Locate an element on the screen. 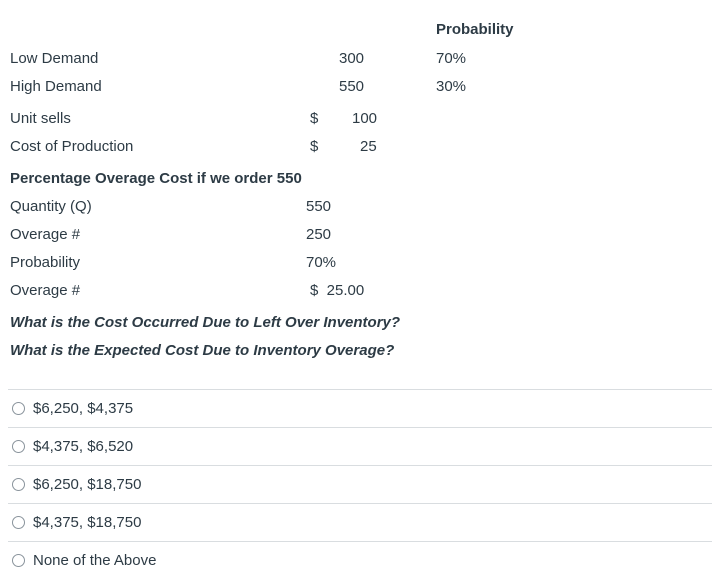  cost-production-label: Cost of Production is located at coordinates (72, 146).